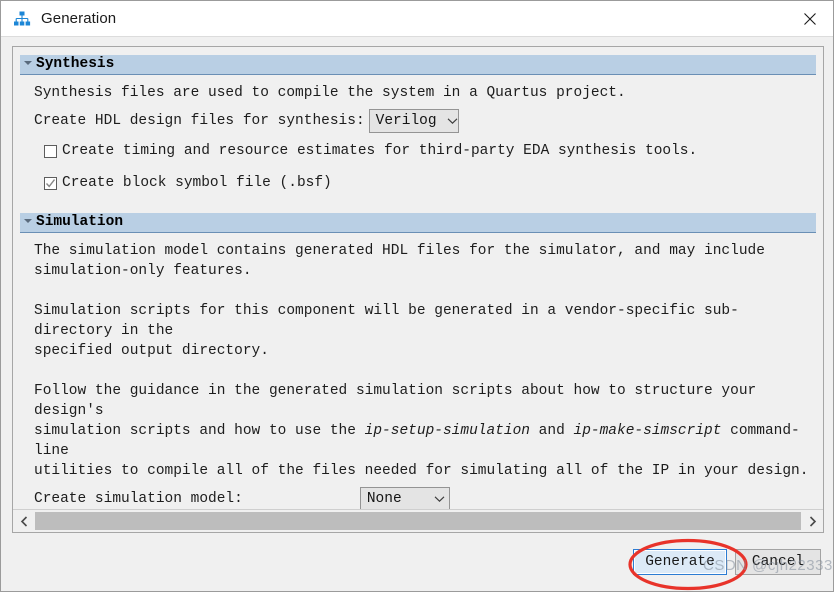 The height and width of the screenshot is (592, 834). I want to click on section-header-simulation: Simulation, so click(418, 223).